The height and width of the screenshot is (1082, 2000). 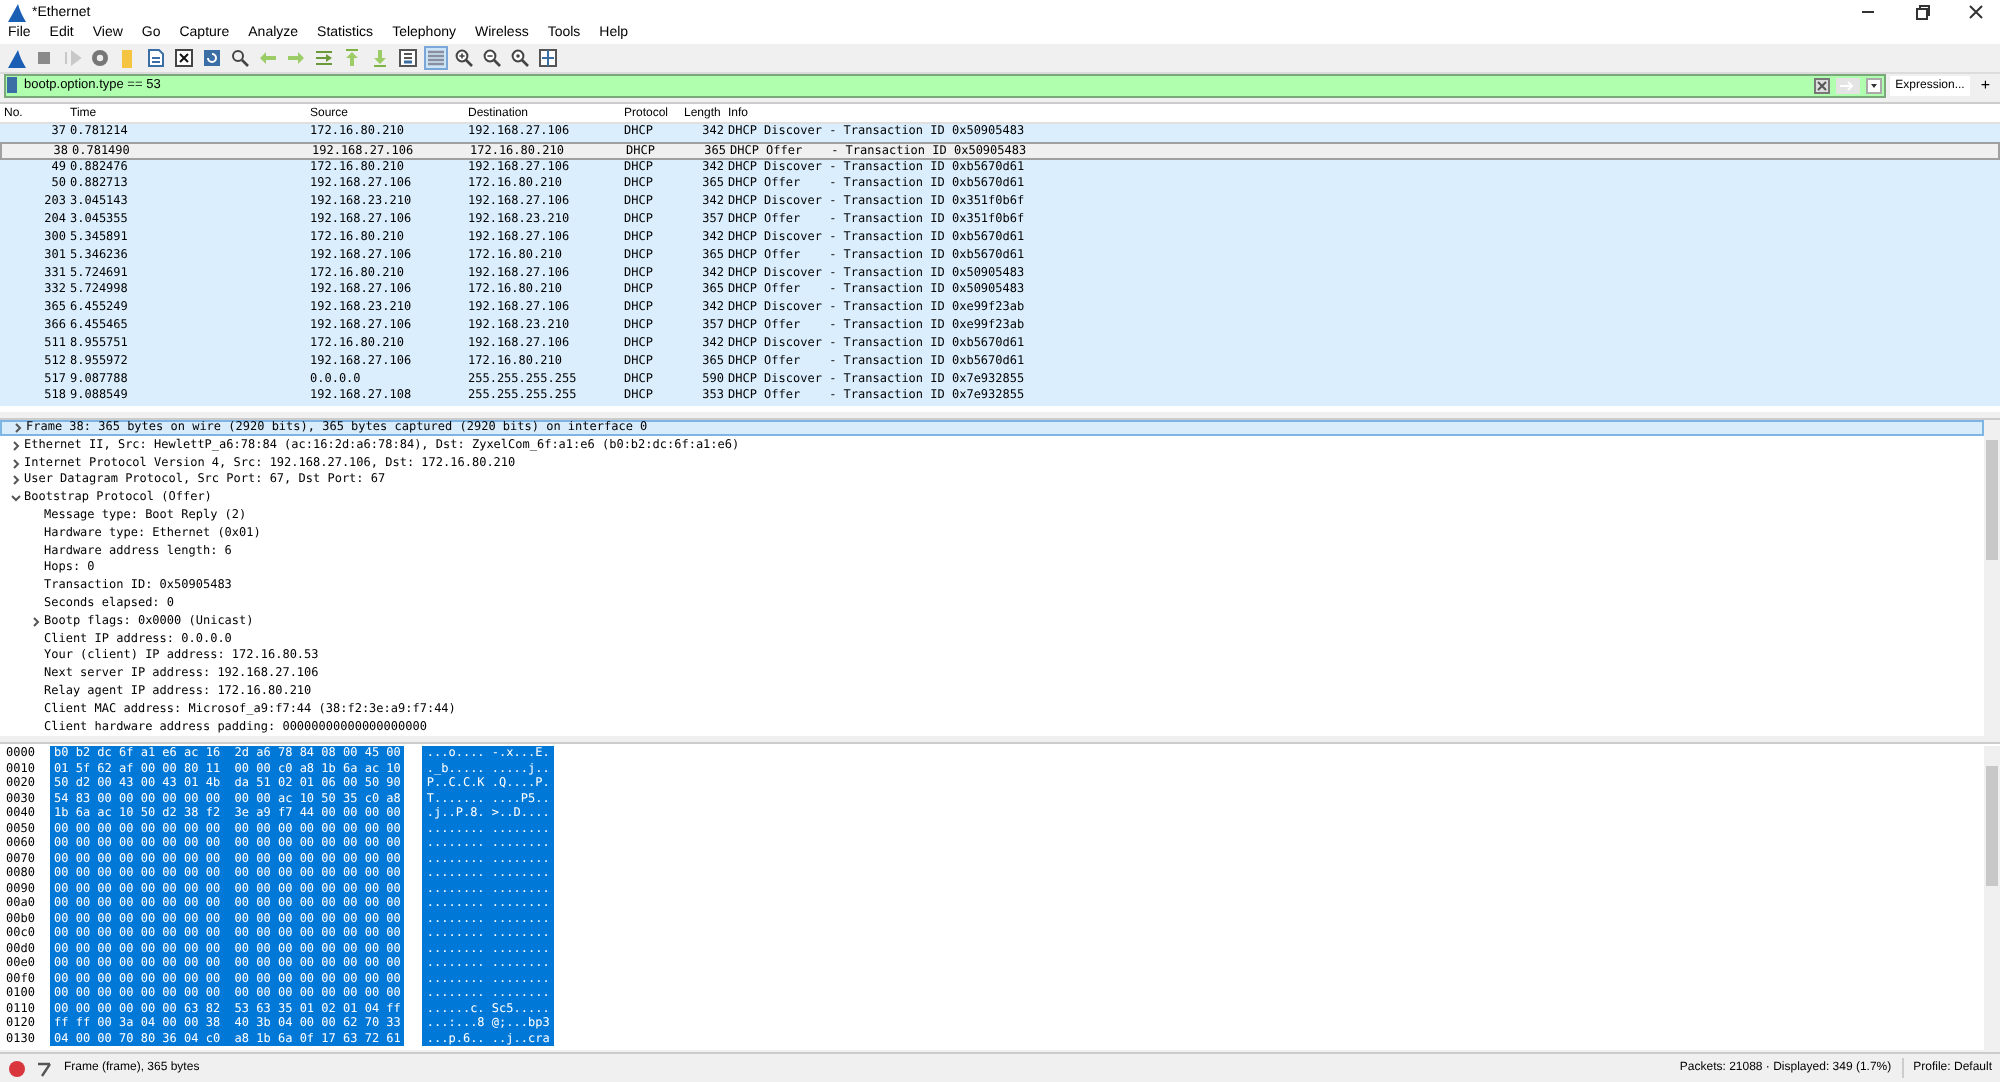 What do you see at coordinates (12, 85) in the screenshot?
I see `bookmark-icon` at bounding box center [12, 85].